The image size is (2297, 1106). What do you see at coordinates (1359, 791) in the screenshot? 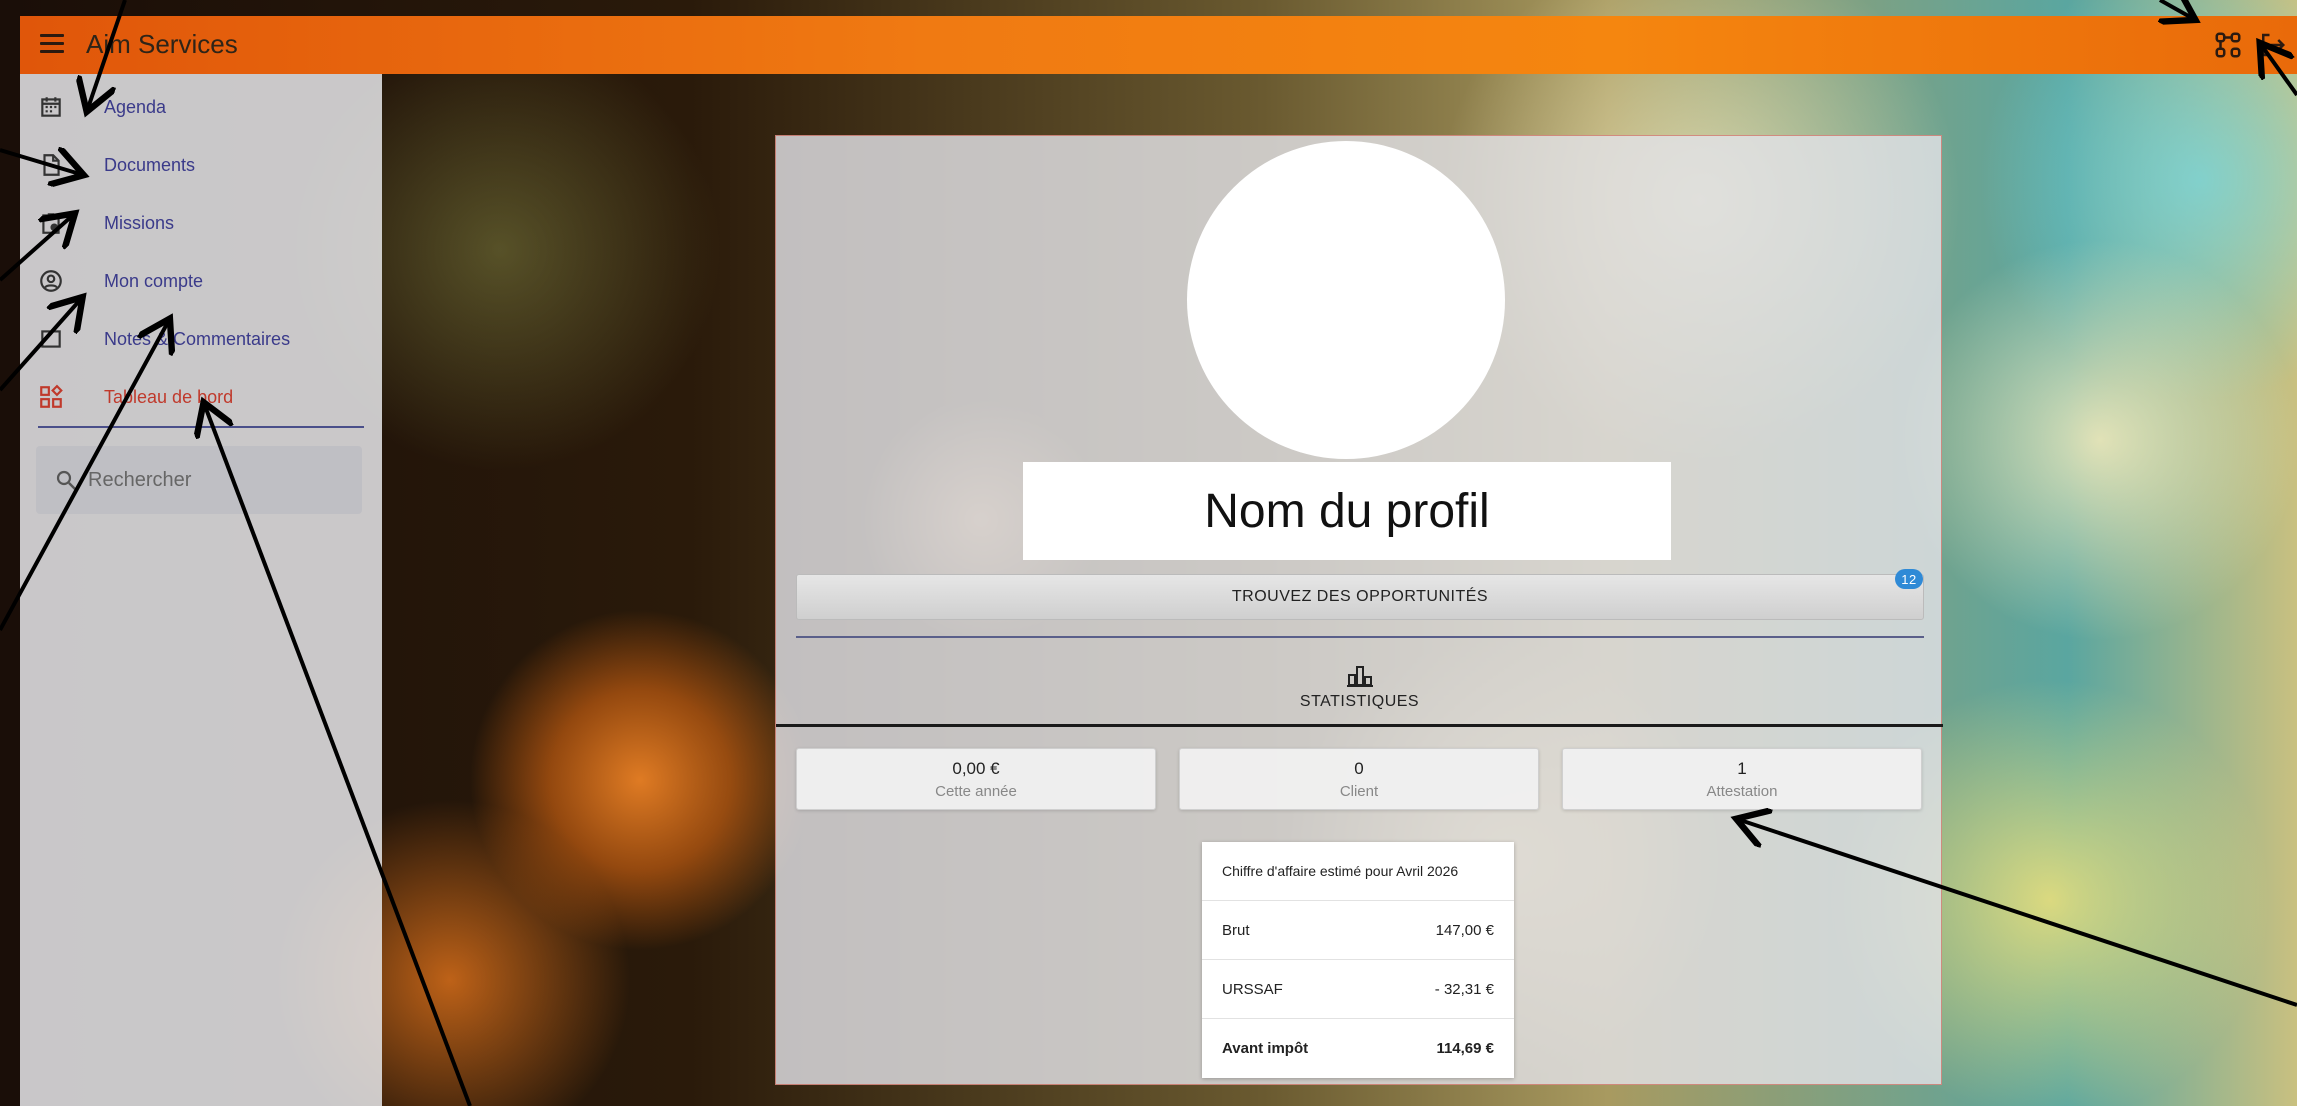
I see `stat-label: Client` at bounding box center [1359, 791].